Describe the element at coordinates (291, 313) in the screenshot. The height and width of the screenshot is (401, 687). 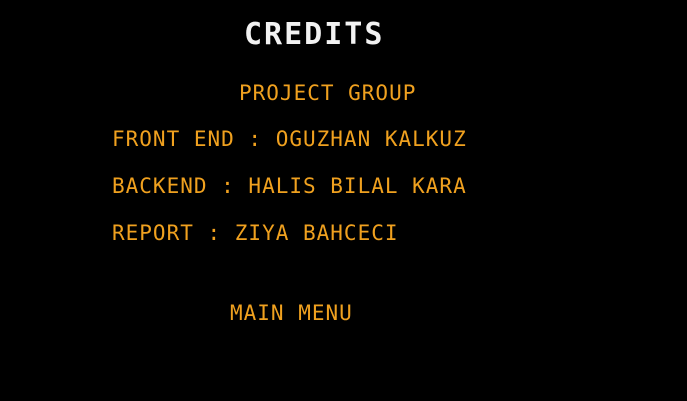
I see `main-menu-button: MAIN MENU` at that location.